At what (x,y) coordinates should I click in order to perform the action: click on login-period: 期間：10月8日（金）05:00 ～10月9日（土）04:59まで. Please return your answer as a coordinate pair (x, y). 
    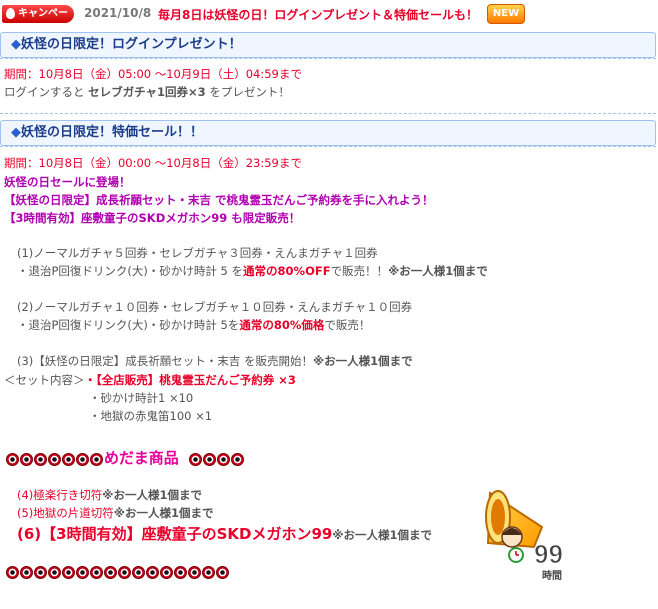
    Looking at the image, I should click on (153, 74).